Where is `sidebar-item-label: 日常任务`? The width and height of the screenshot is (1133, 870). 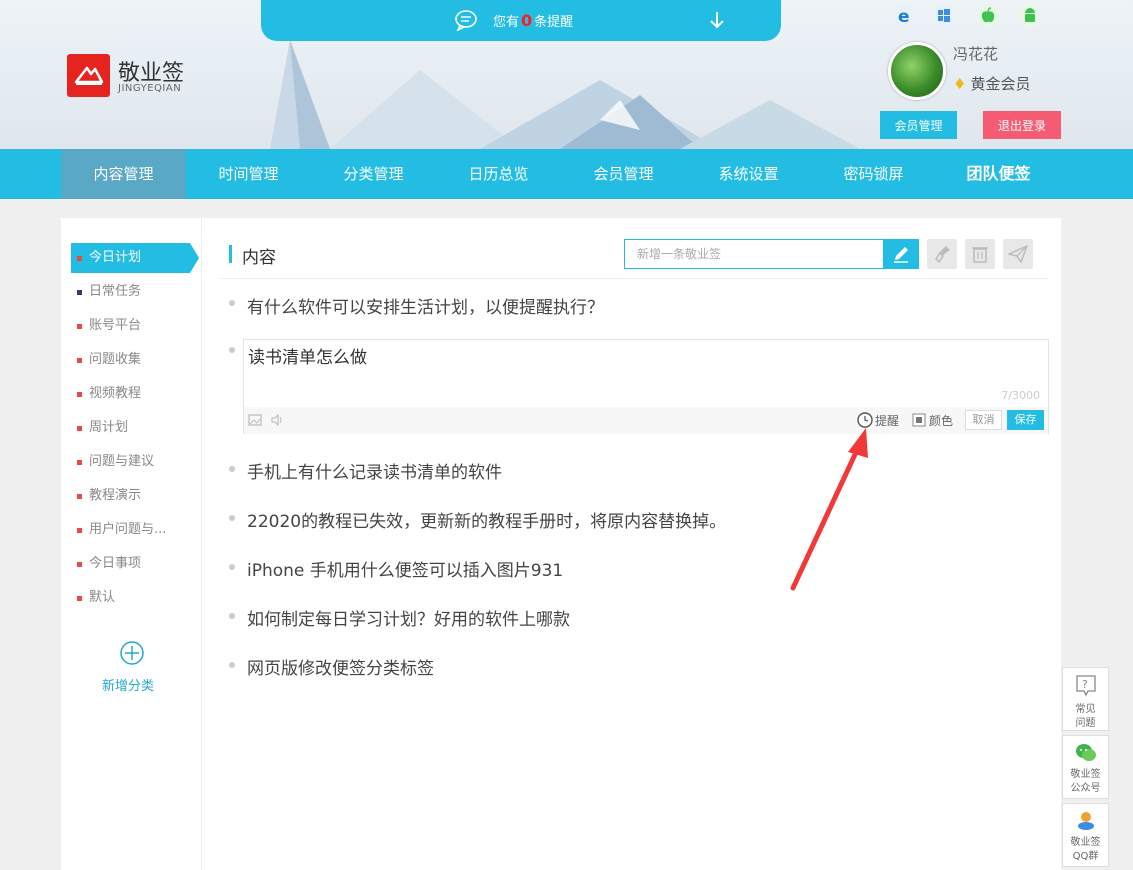
sidebar-item-label: 日常任务 is located at coordinates (115, 291).